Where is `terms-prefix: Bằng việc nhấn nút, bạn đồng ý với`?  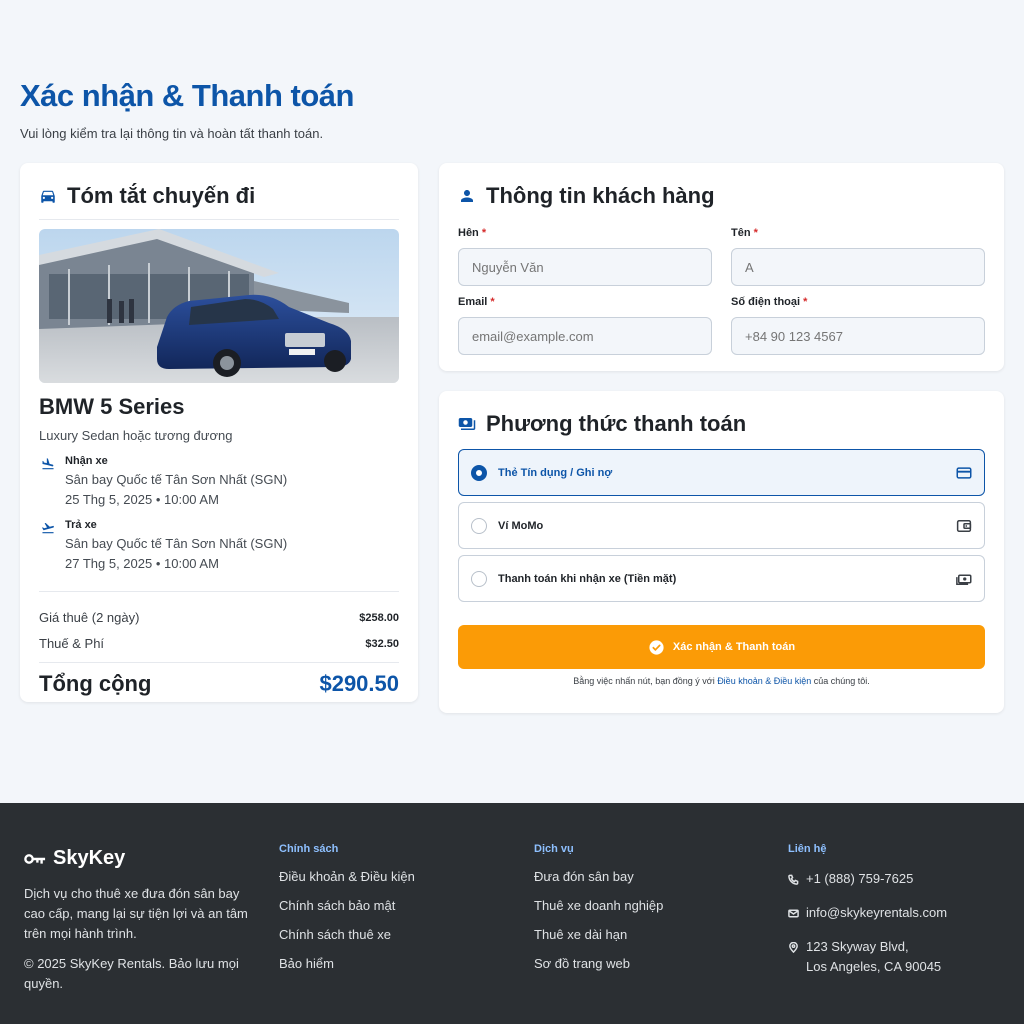 terms-prefix: Bằng việc nhấn nút, bạn đồng ý với is located at coordinates (645, 681).